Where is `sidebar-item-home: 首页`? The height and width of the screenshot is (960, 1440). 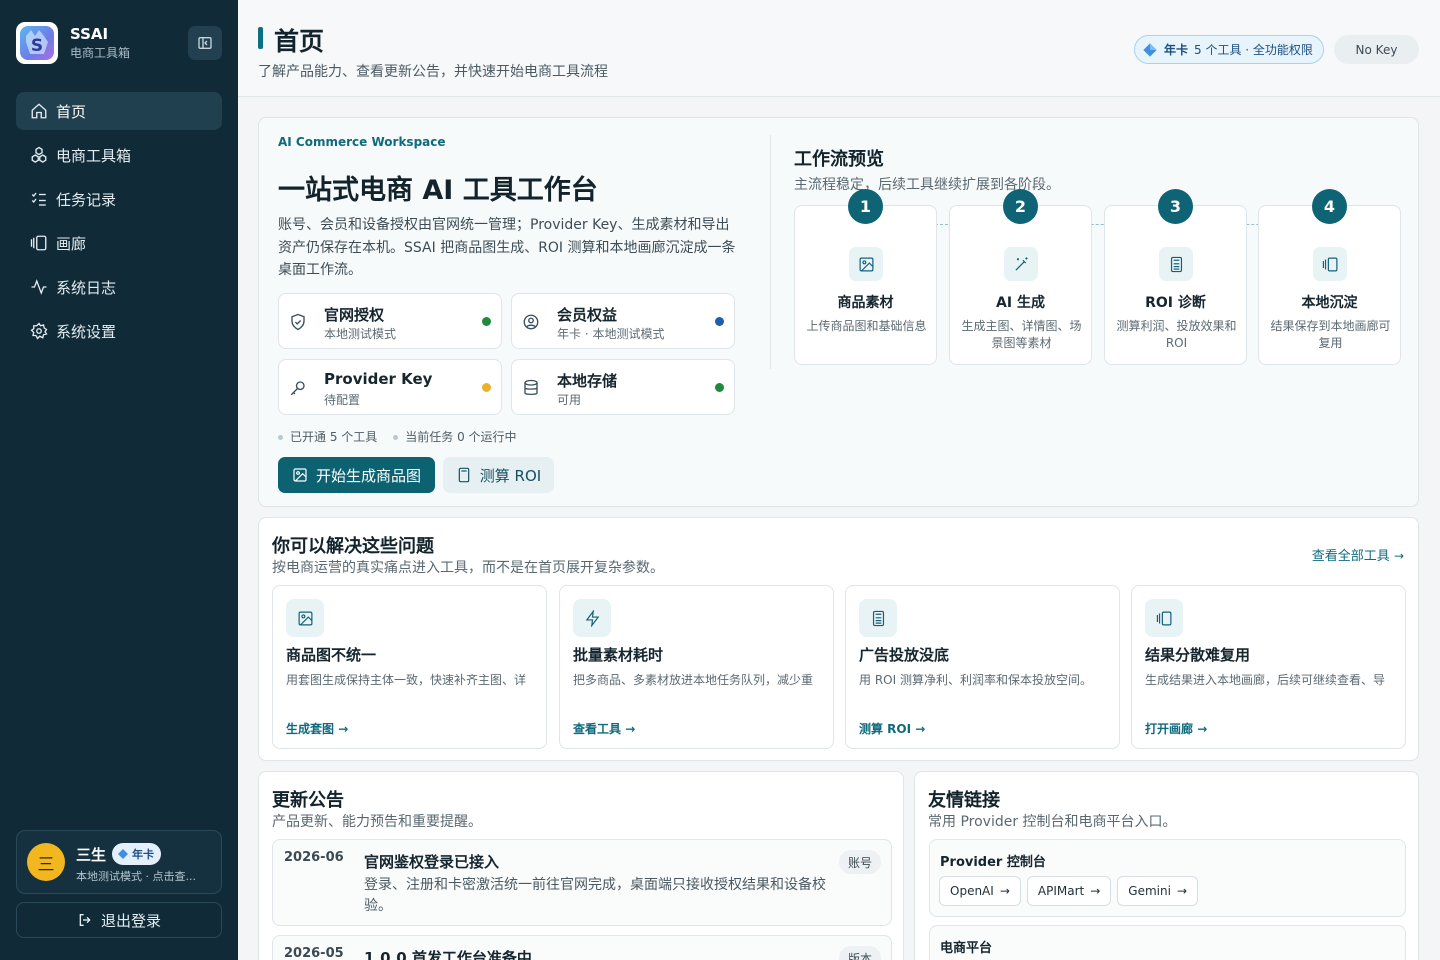
sidebar-item-home: 首页 is located at coordinates (119, 111).